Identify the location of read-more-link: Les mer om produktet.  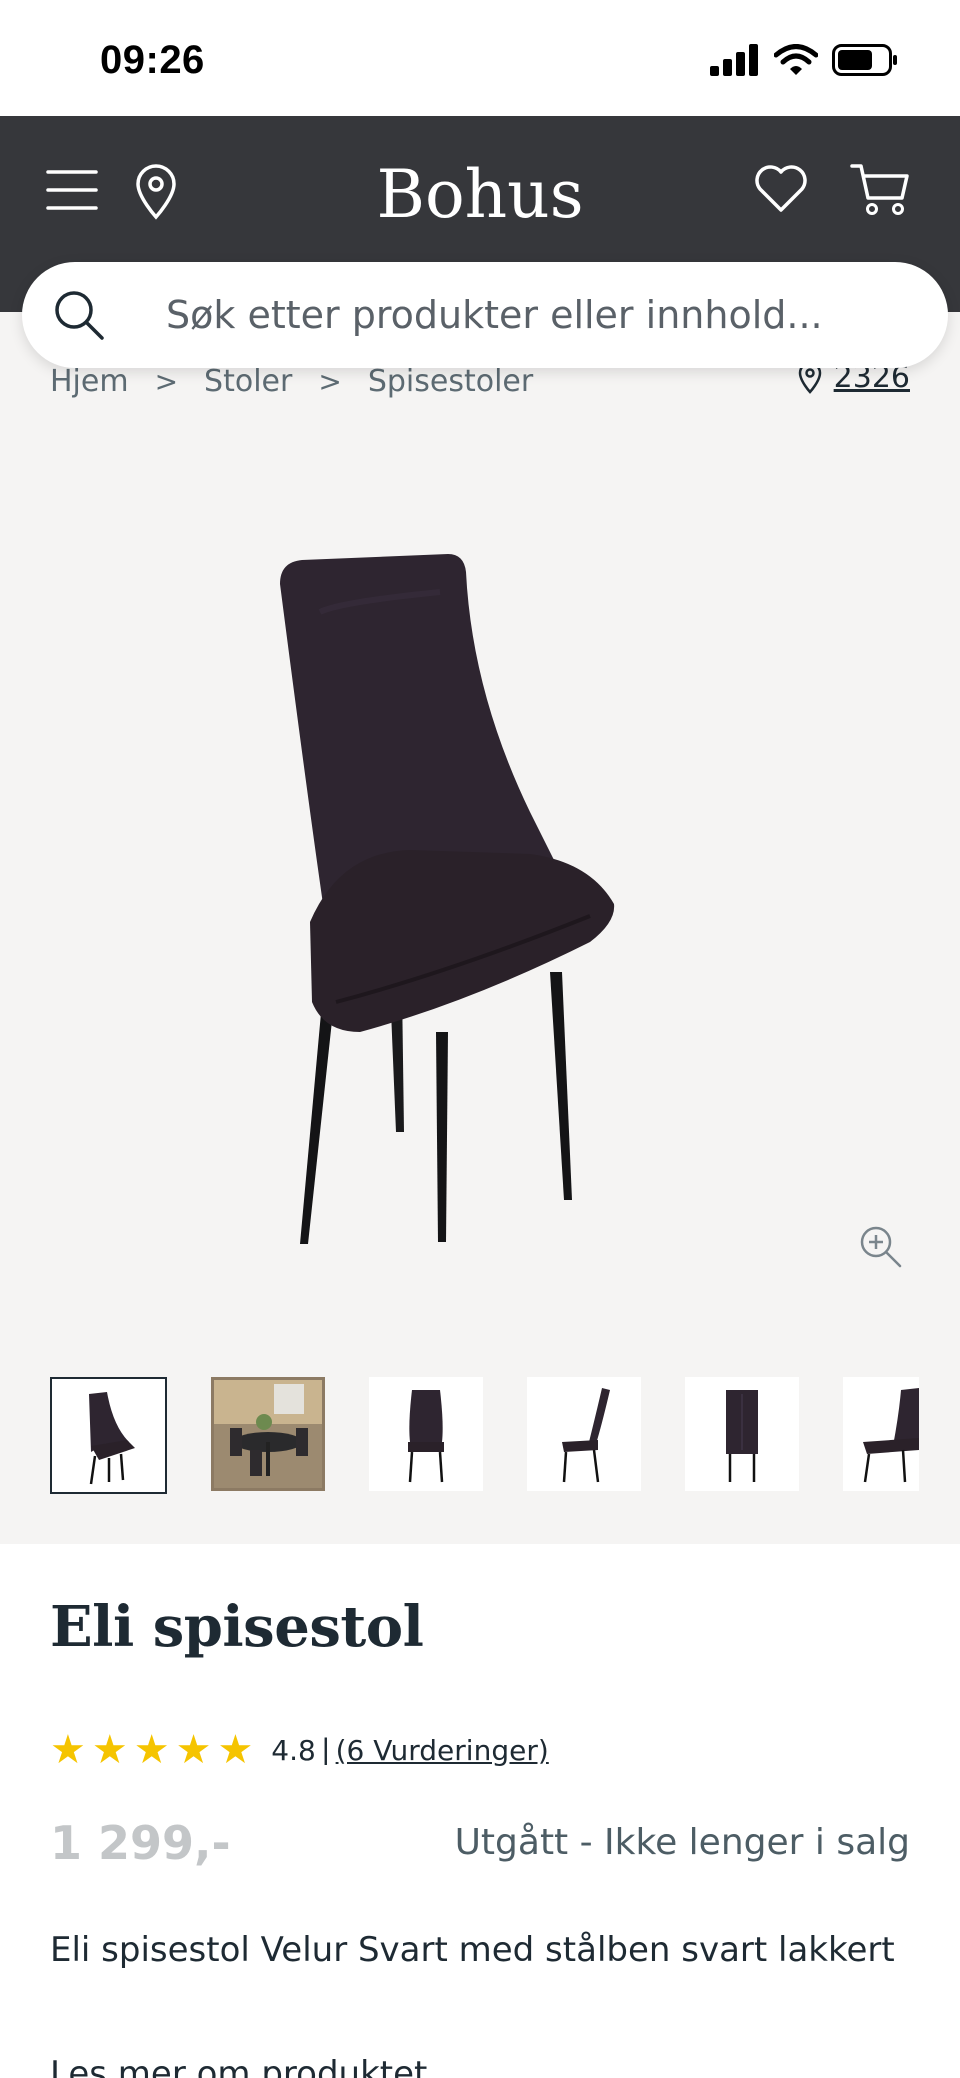
(238, 2066).